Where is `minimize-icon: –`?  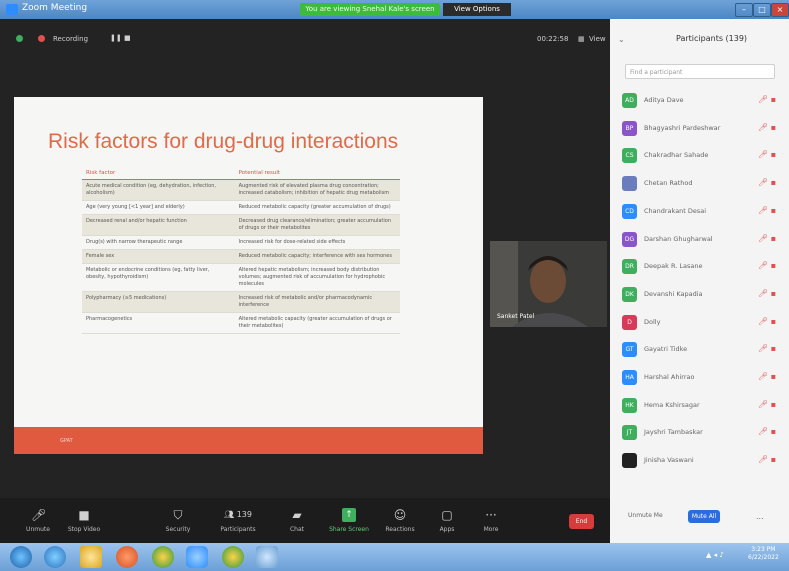 minimize-icon: – is located at coordinates (744, 10).